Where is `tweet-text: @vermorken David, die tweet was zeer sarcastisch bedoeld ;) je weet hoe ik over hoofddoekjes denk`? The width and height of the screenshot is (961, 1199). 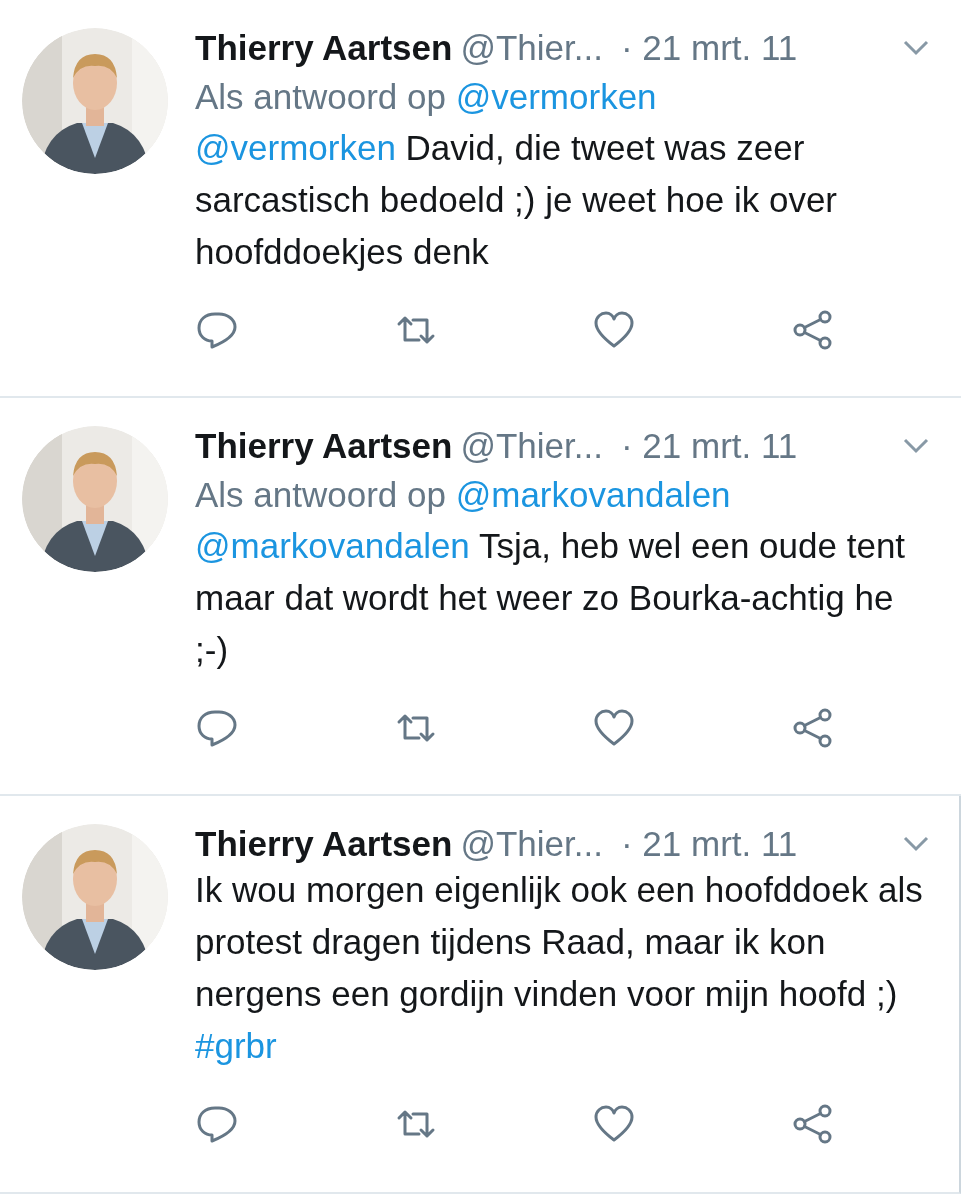 tweet-text: @vermorken David, die tweet was zeer sarcastisch bedoeld ;) je weet hoe ik over hoofddoekjes denk is located at coordinates (516, 200).